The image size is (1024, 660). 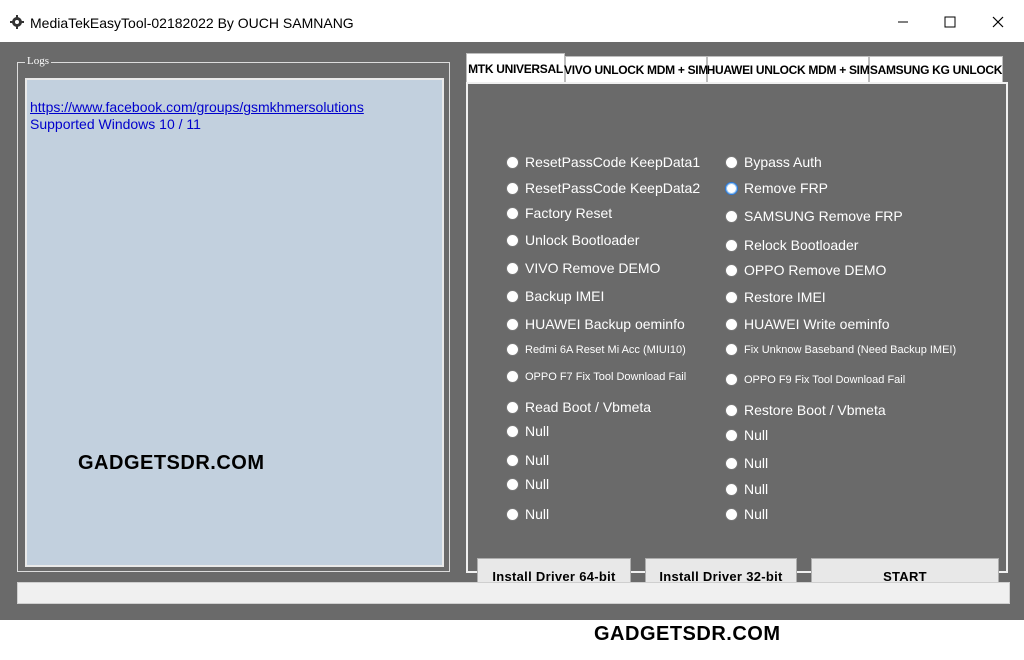 I want to click on option-resetpasscode-keepdata1: ResetPassCode KeepData1, so click(x=603, y=162).